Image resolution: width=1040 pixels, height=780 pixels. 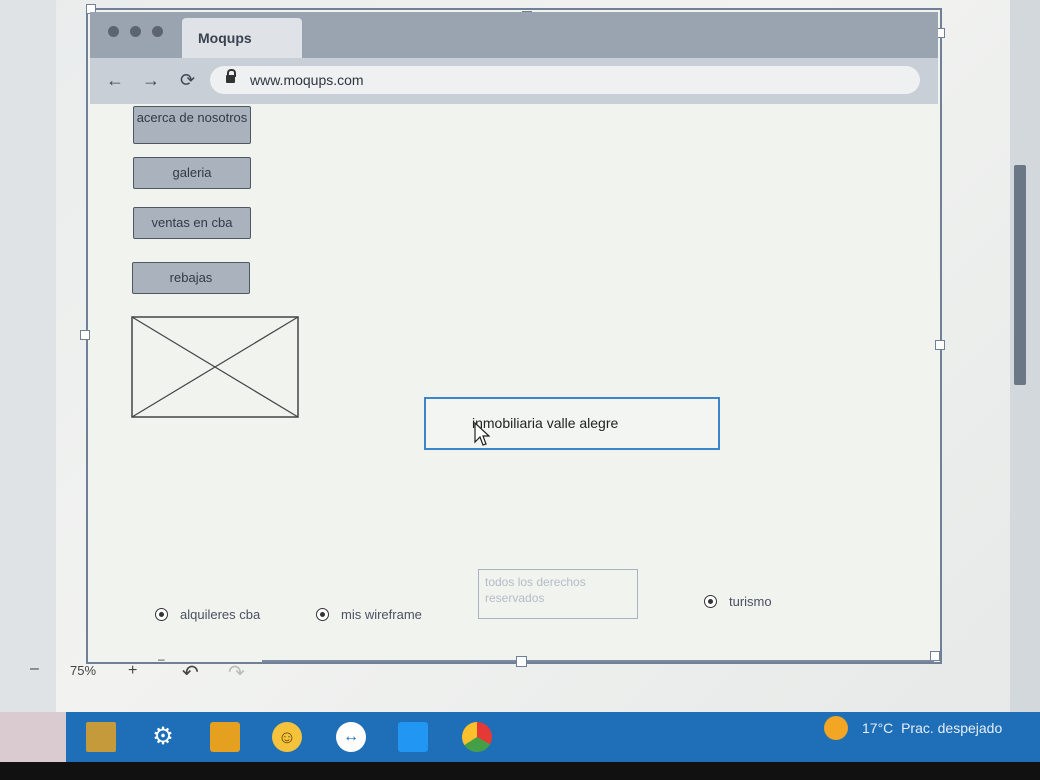 I want to click on weather-readout: 17°C Prac. despejado, so click(x=932, y=728).